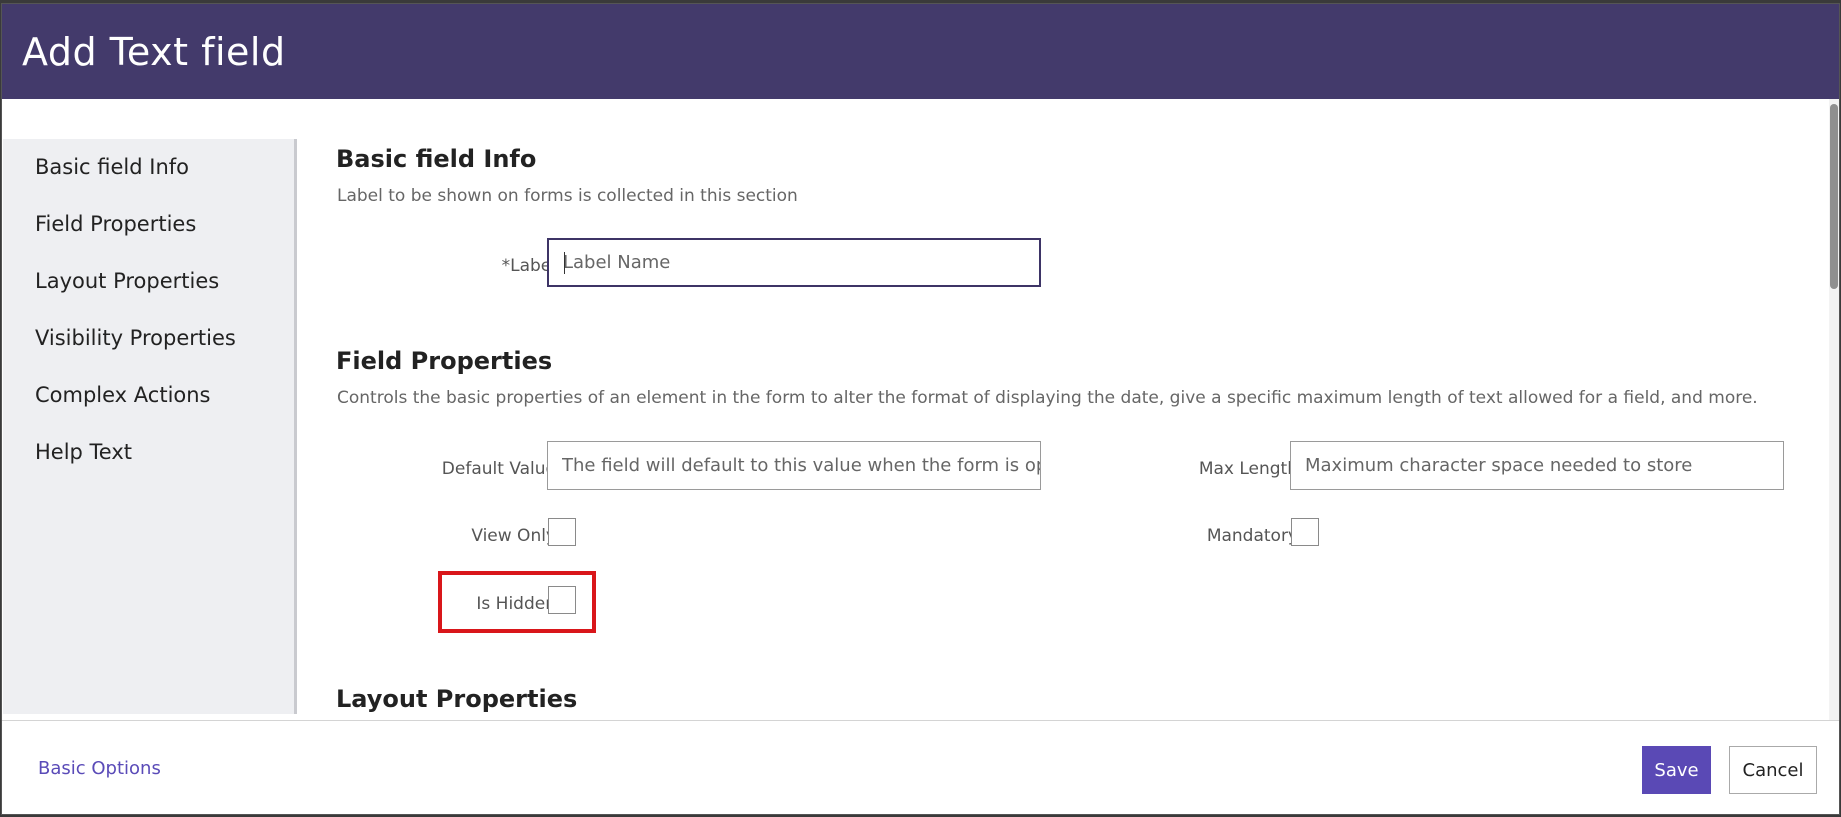 The image size is (1841, 817). I want to click on is-hidden-checkbox, so click(562, 600).